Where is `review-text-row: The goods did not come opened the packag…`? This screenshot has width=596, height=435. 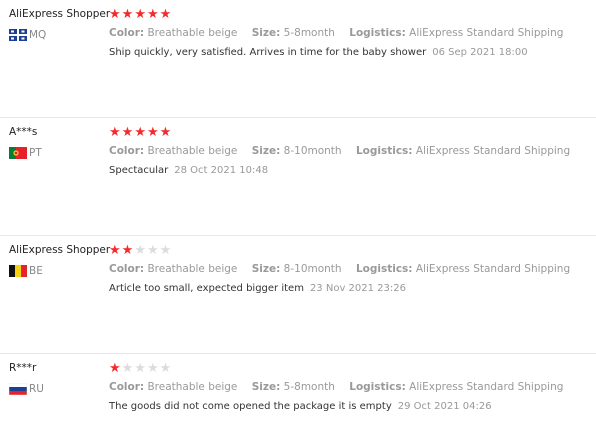 review-text-row: The goods did not come opened the packag… is located at coordinates (300, 406).